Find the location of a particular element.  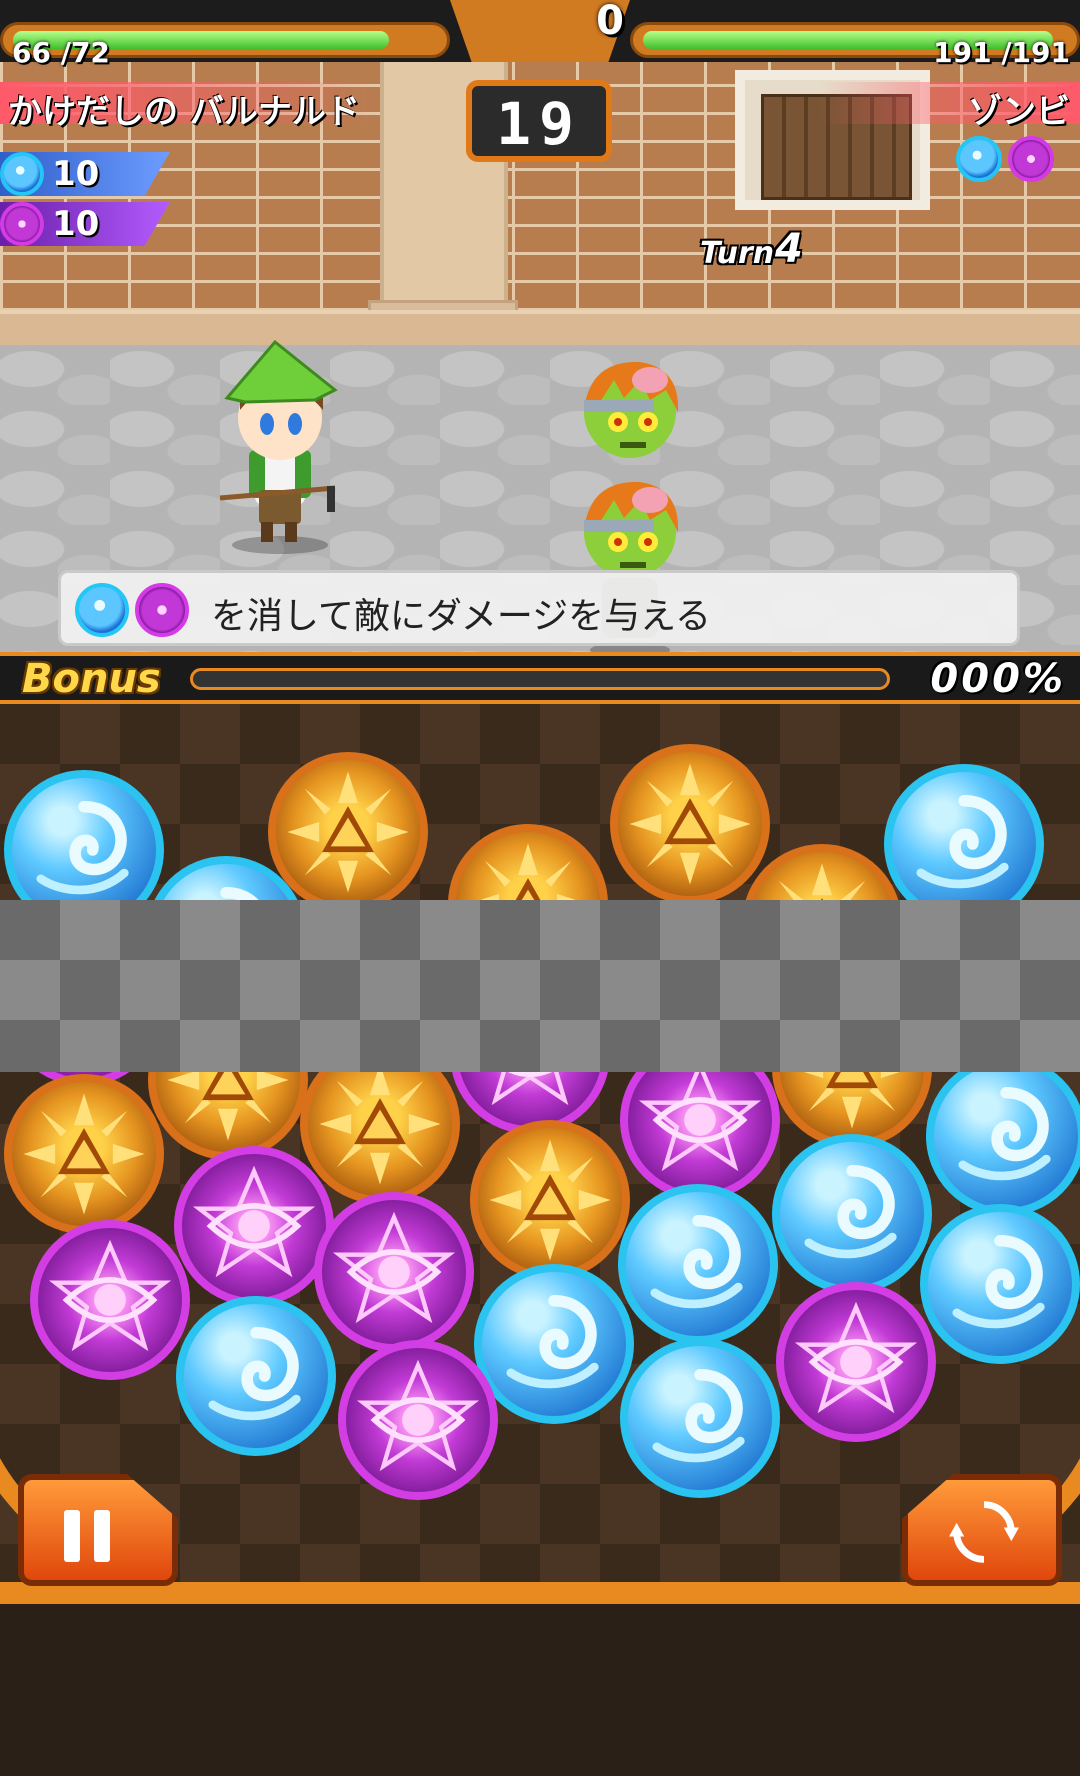

hero-character is located at coordinates (278, 447).